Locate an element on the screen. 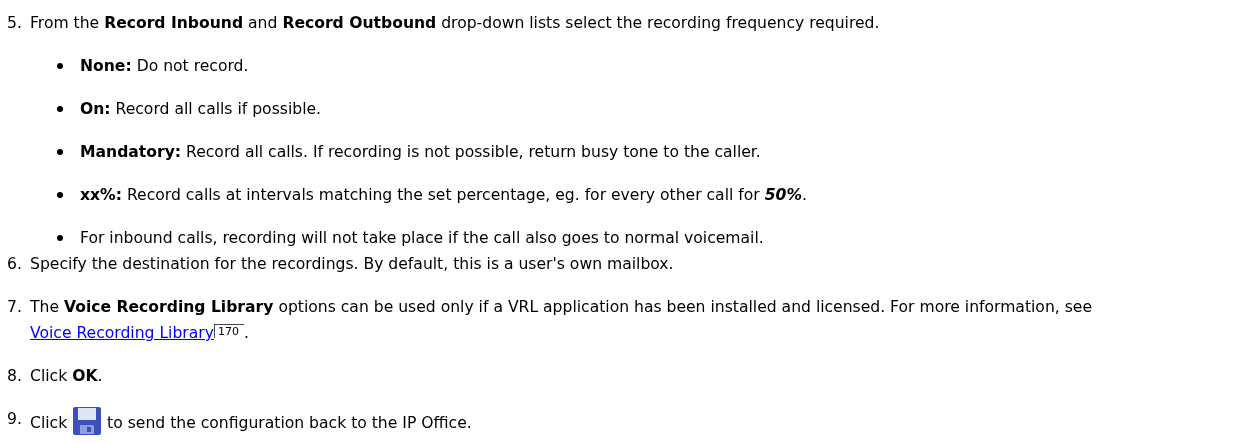 This screenshot has height=443, width=1260. bullet-text: xx%: Record calls at intervals matching the set percentage, eg. for every other call for 50%. is located at coordinates (443, 195).